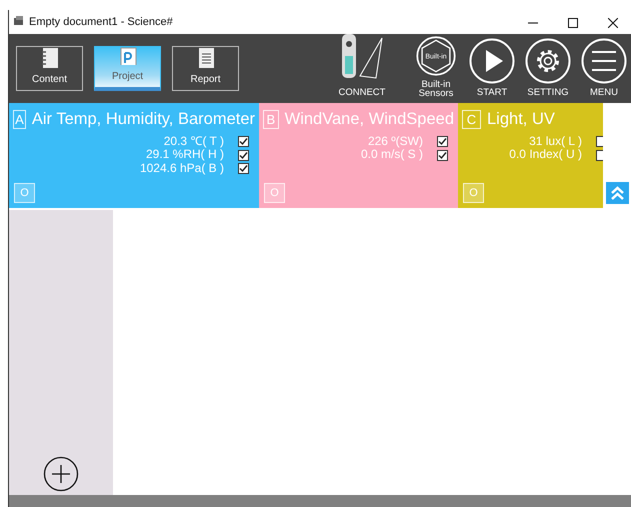 The image size is (631, 507). I want to click on window-title: Empty document1 - Science#, so click(101, 22).